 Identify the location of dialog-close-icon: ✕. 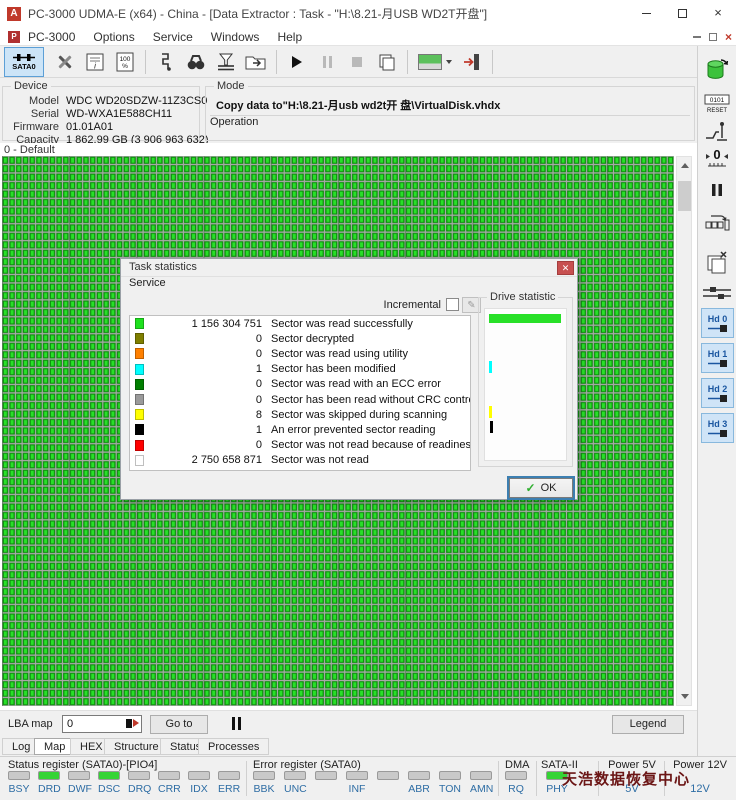
(565, 268).